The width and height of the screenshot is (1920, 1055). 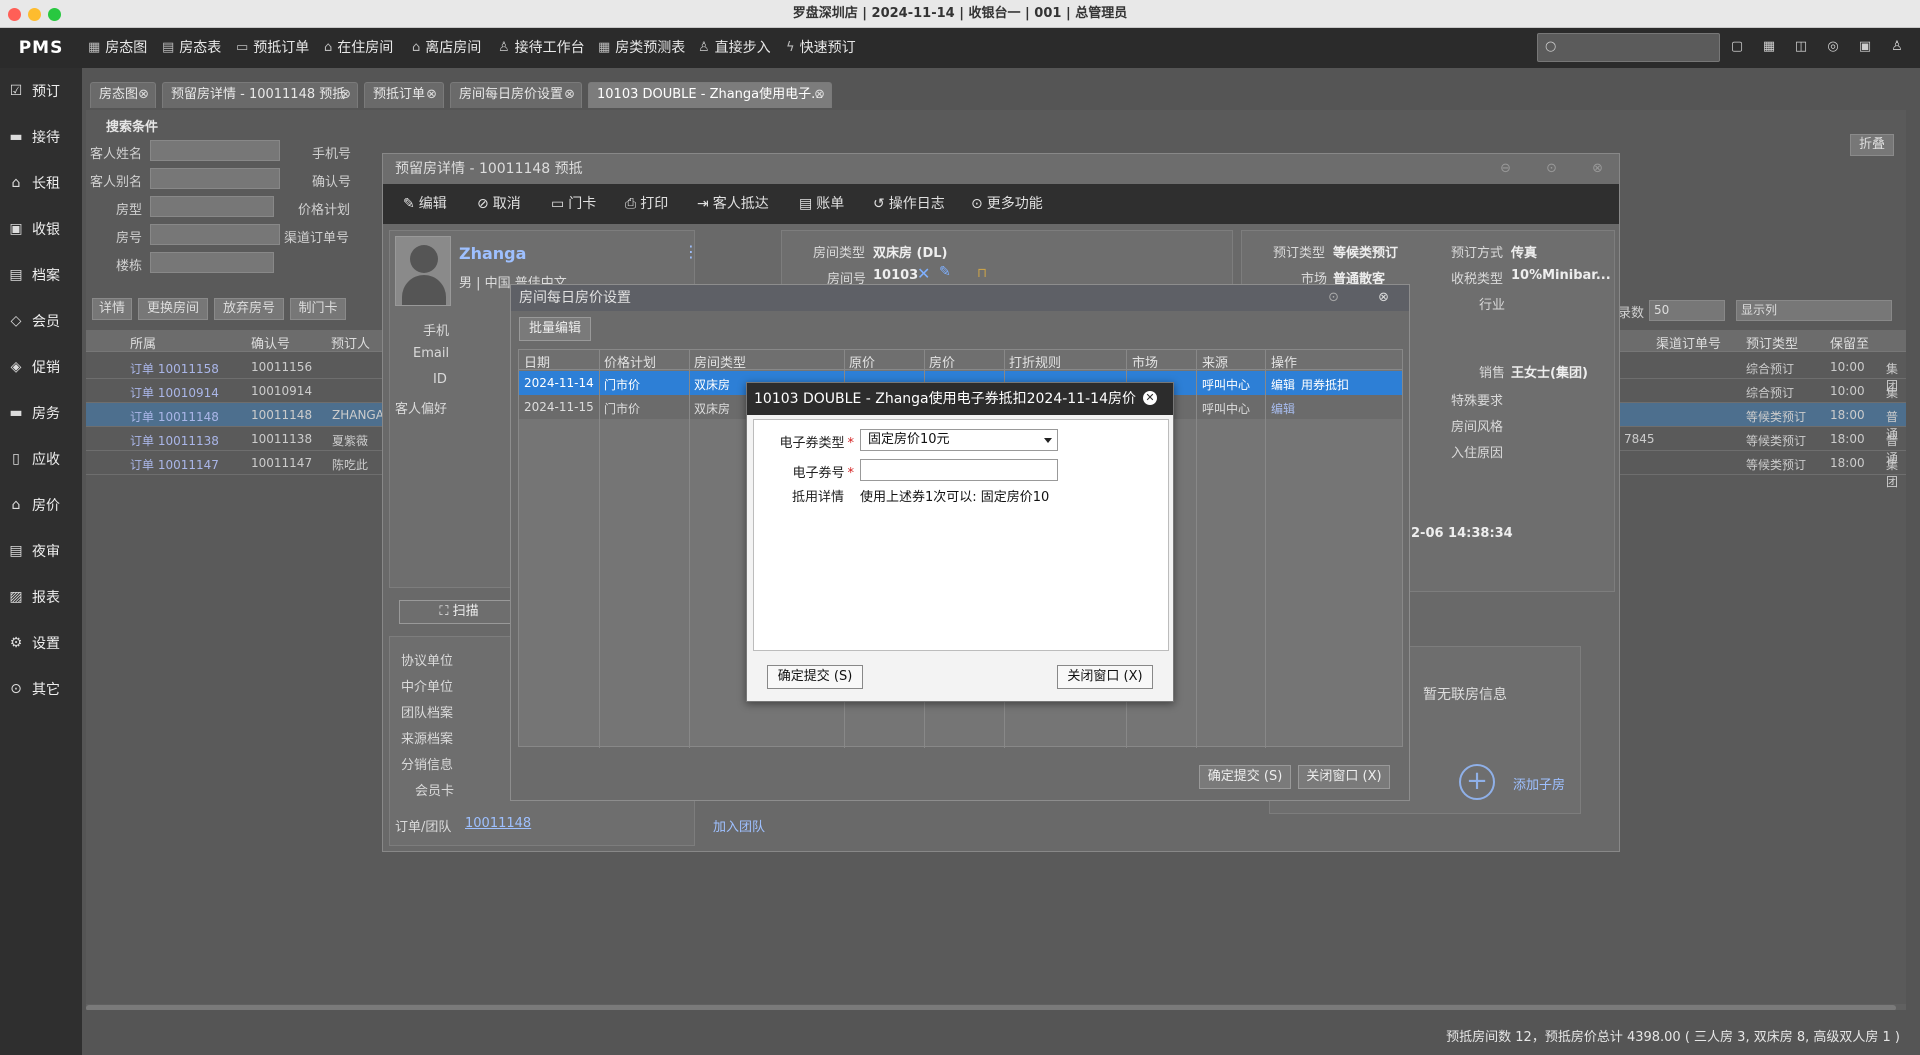 What do you see at coordinates (41, 643) in the screenshot?
I see `sidebar-item-settings: ⚙ 设置` at bounding box center [41, 643].